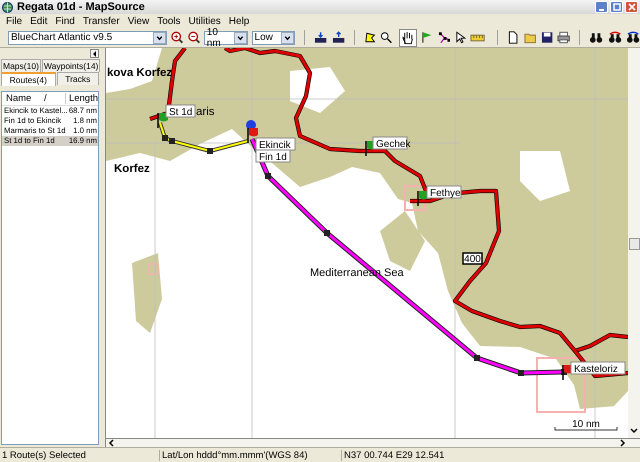 The image size is (640, 462). I want to click on flag-icon, so click(252, 135).